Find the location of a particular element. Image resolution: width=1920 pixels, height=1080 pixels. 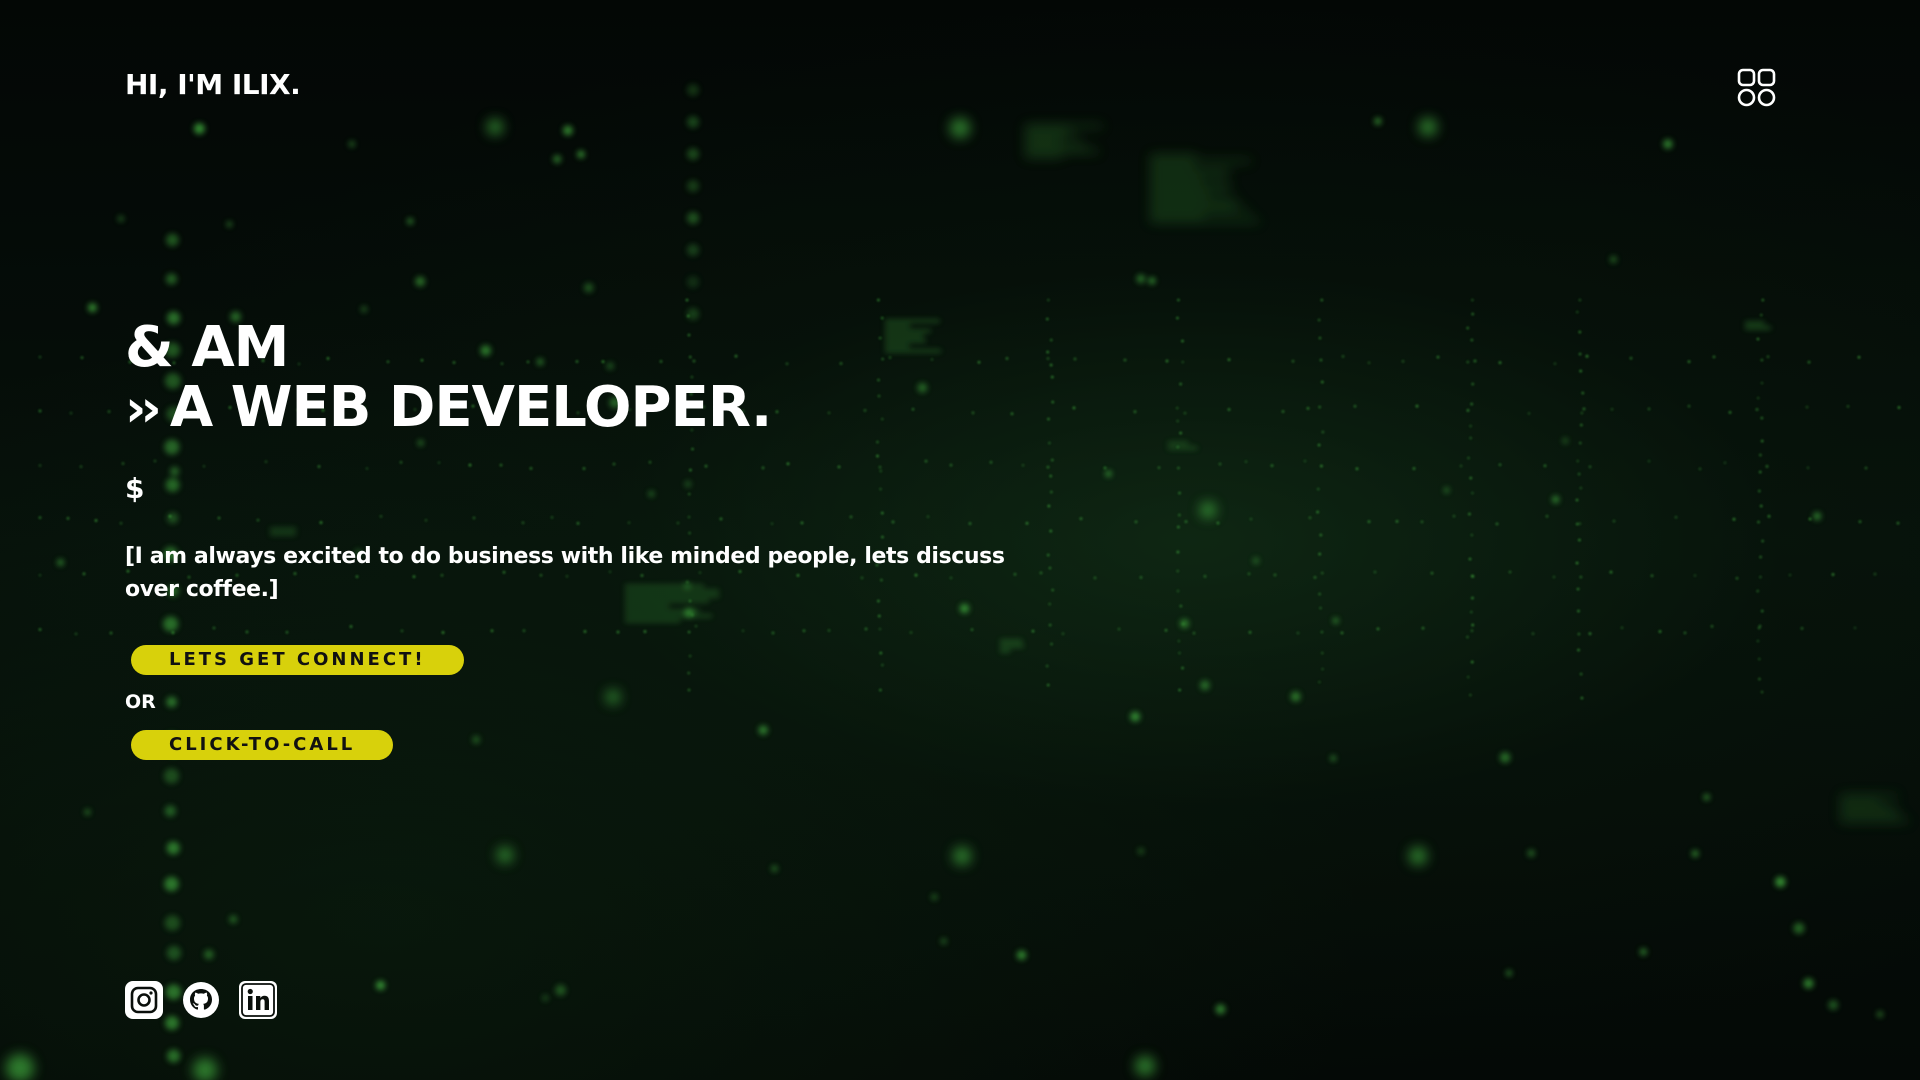

github-link is located at coordinates (201, 1000).